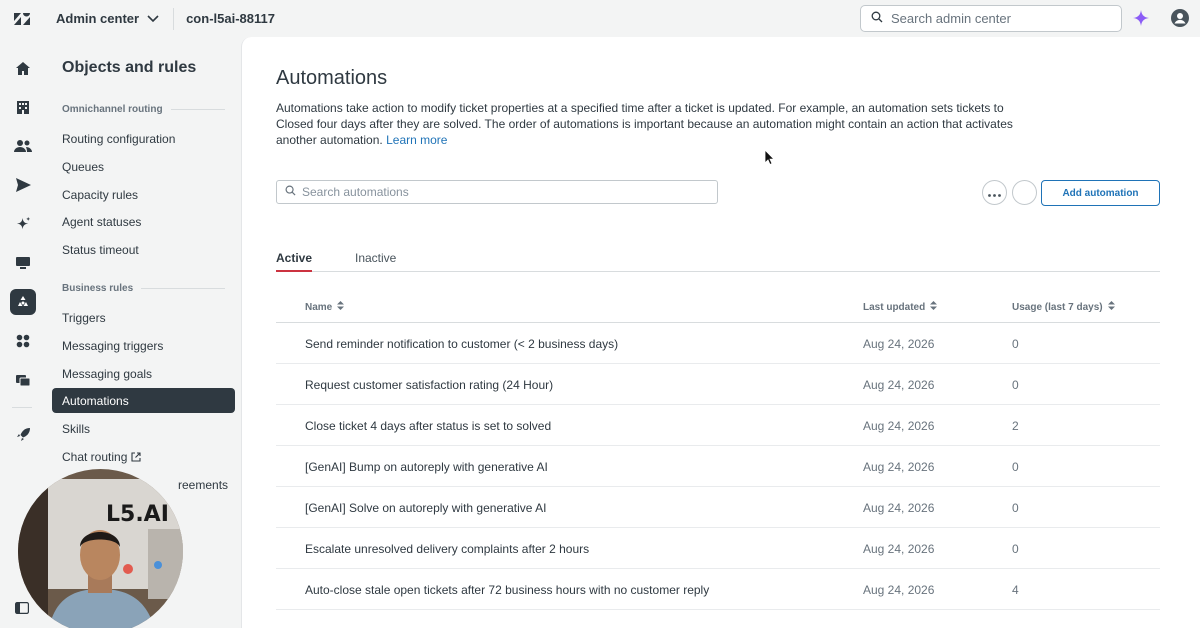 This screenshot has height=628, width=1200. Describe the element at coordinates (23, 263) in the screenshot. I see `monitor-icon` at that location.